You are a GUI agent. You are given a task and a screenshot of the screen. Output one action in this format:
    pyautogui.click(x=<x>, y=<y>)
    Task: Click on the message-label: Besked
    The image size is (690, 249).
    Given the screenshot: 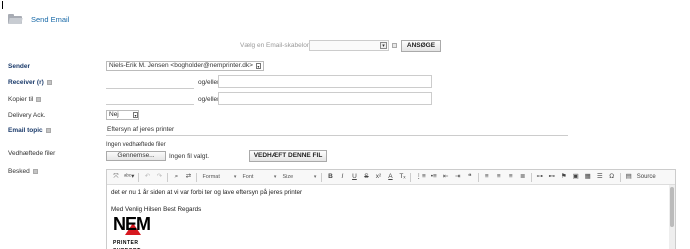 What is the action you would take?
    pyautogui.click(x=23, y=171)
    